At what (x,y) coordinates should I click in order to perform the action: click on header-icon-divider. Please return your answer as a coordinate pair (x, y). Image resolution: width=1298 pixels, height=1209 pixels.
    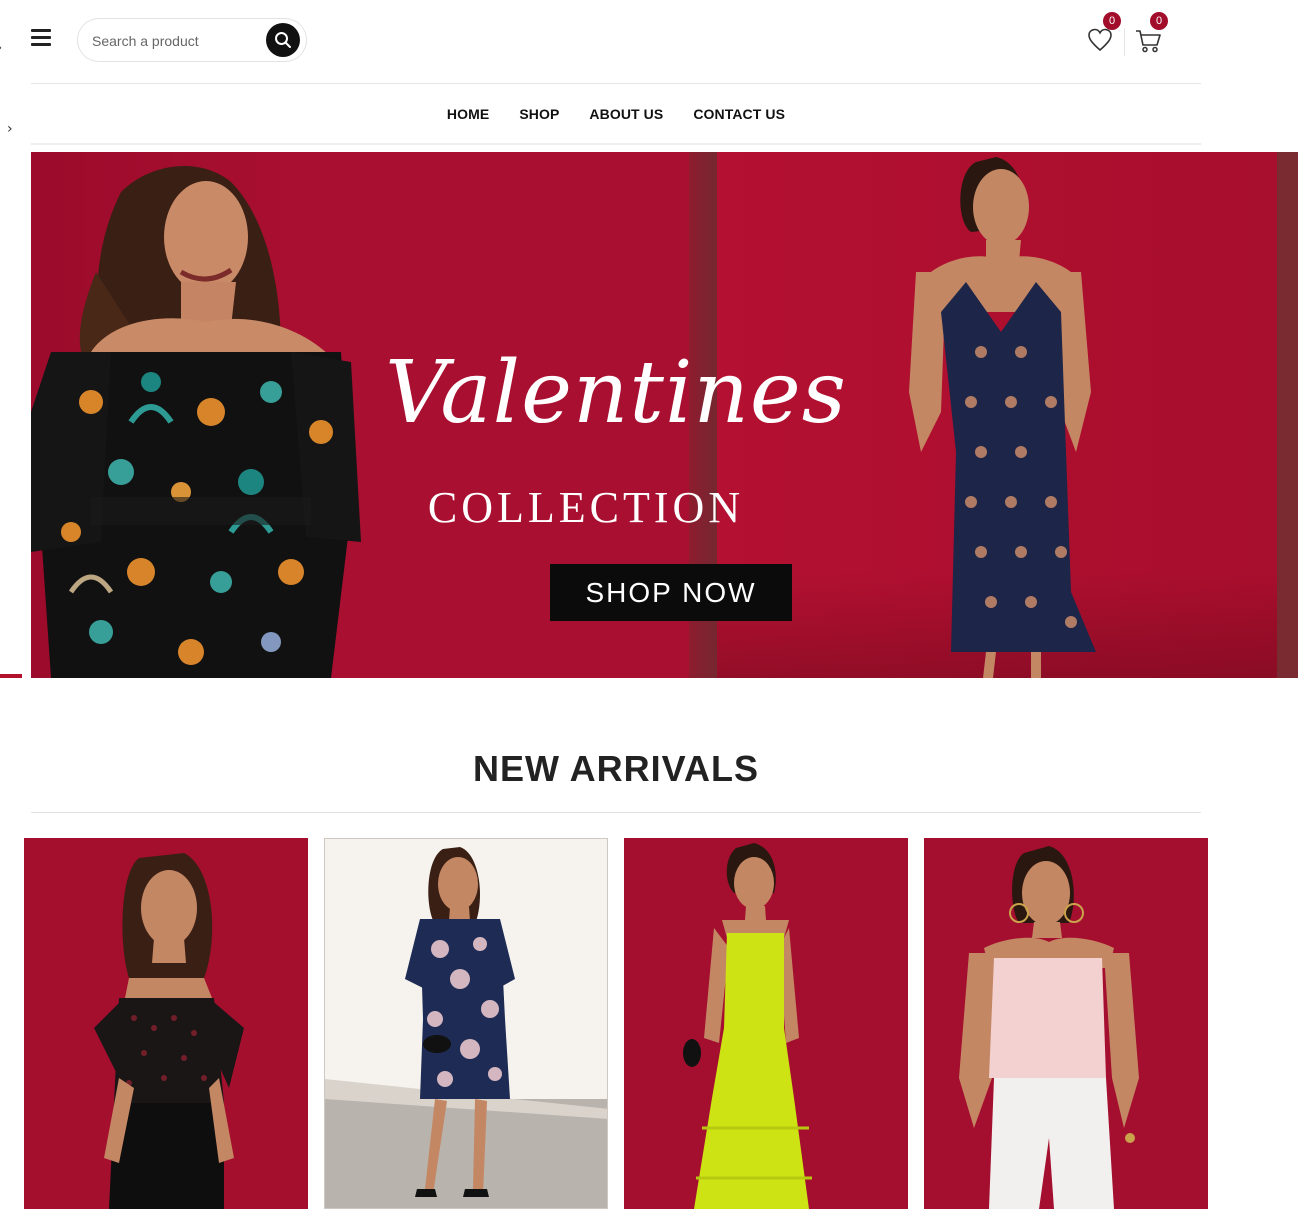
    Looking at the image, I should click on (1124, 42).